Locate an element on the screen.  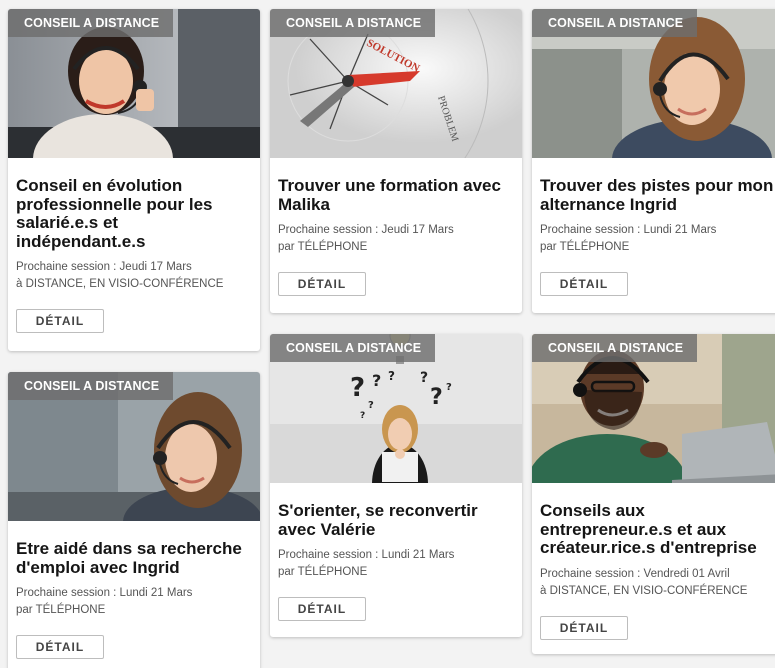
card-image-question-marks: ? ? ? ? ? ? ? ? CONSEIL A DISTANCE is located at coordinates (396, 408).